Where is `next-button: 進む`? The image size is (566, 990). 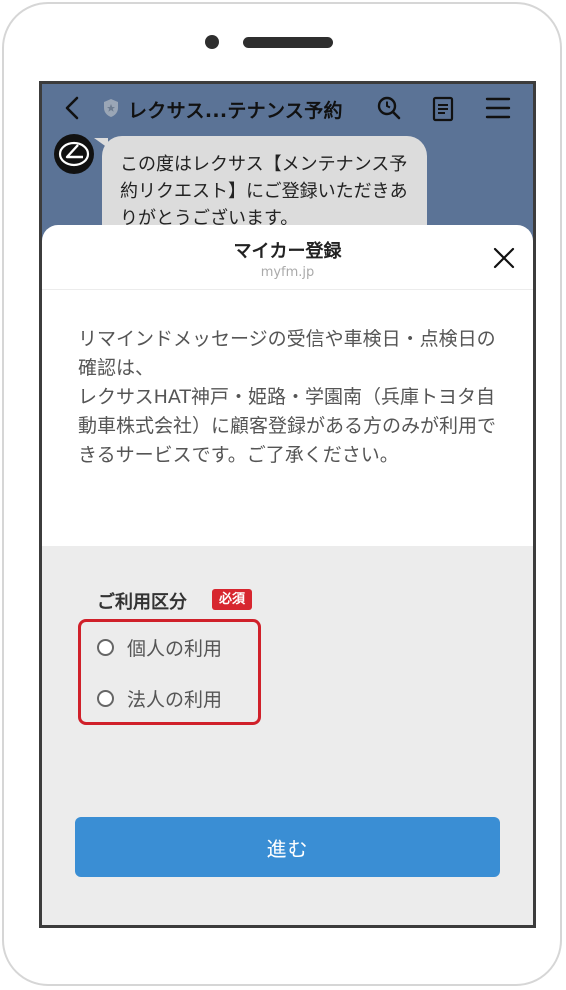
next-button: 進む is located at coordinates (287, 847).